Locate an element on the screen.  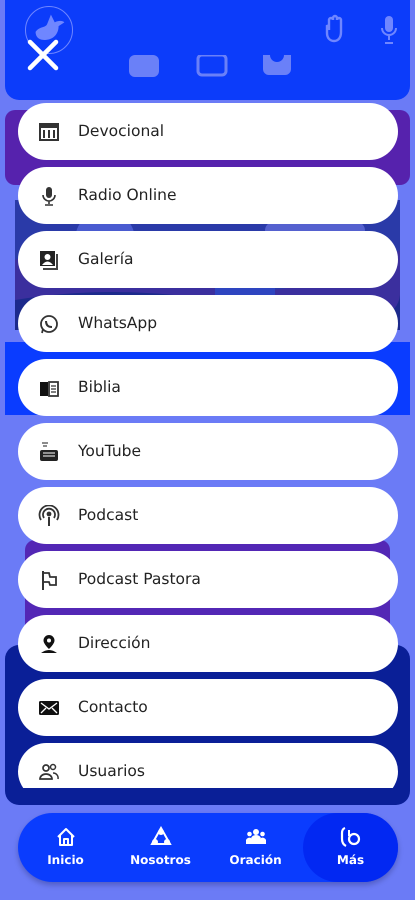
menu-item: Usuarios is located at coordinates (208, 765).